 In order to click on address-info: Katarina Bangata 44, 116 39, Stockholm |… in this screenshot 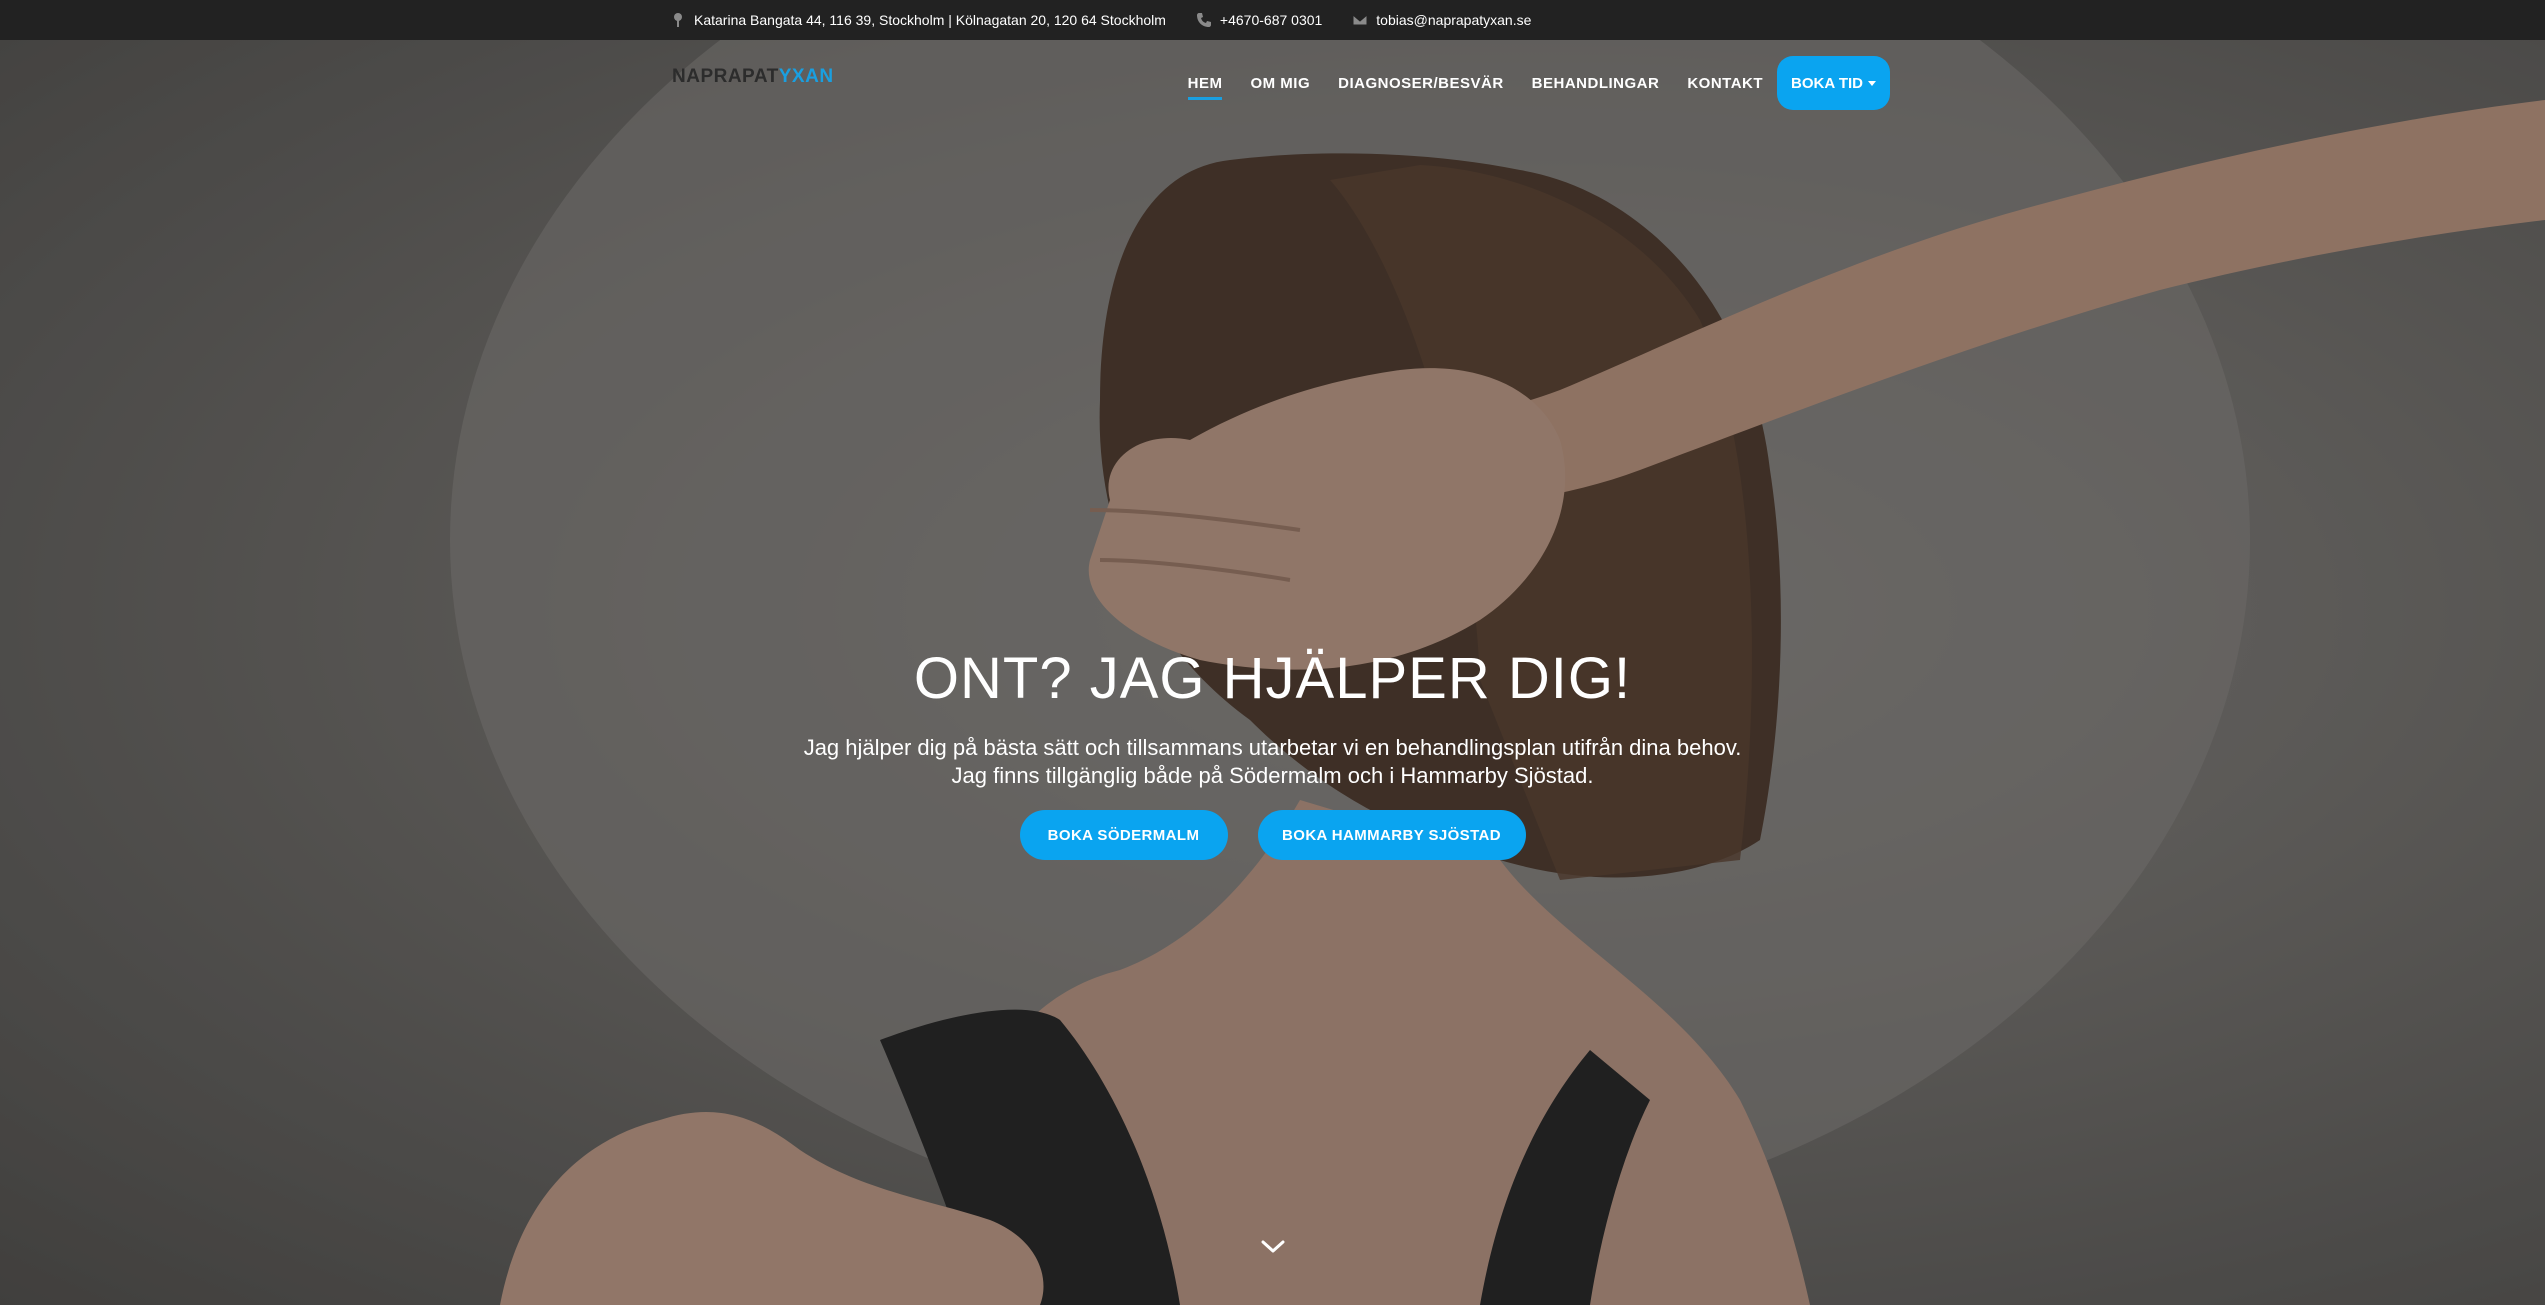, I will do `click(918, 20)`.